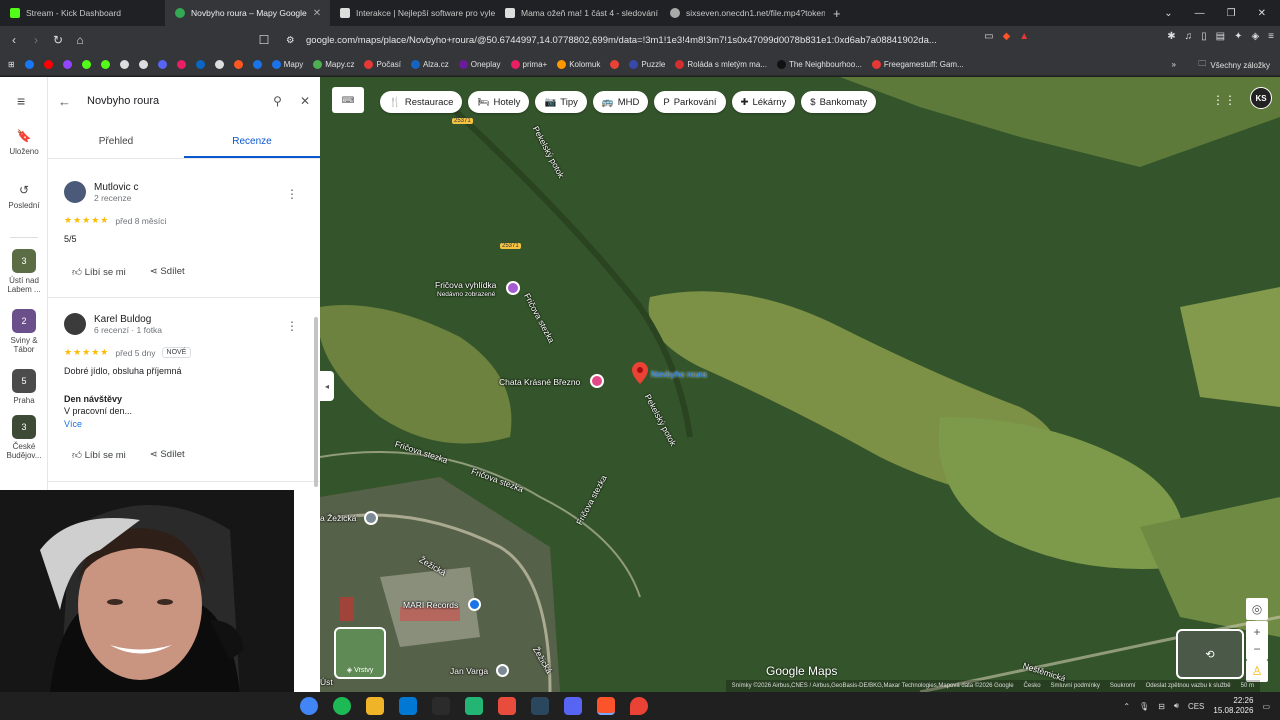 Image resolution: width=1280 pixels, height=720 pixels. What do you see at coordinates (167, 272) in the screenshot?
I see `share-button: ⋖ Sdílet` at bounding box center [167, 272].